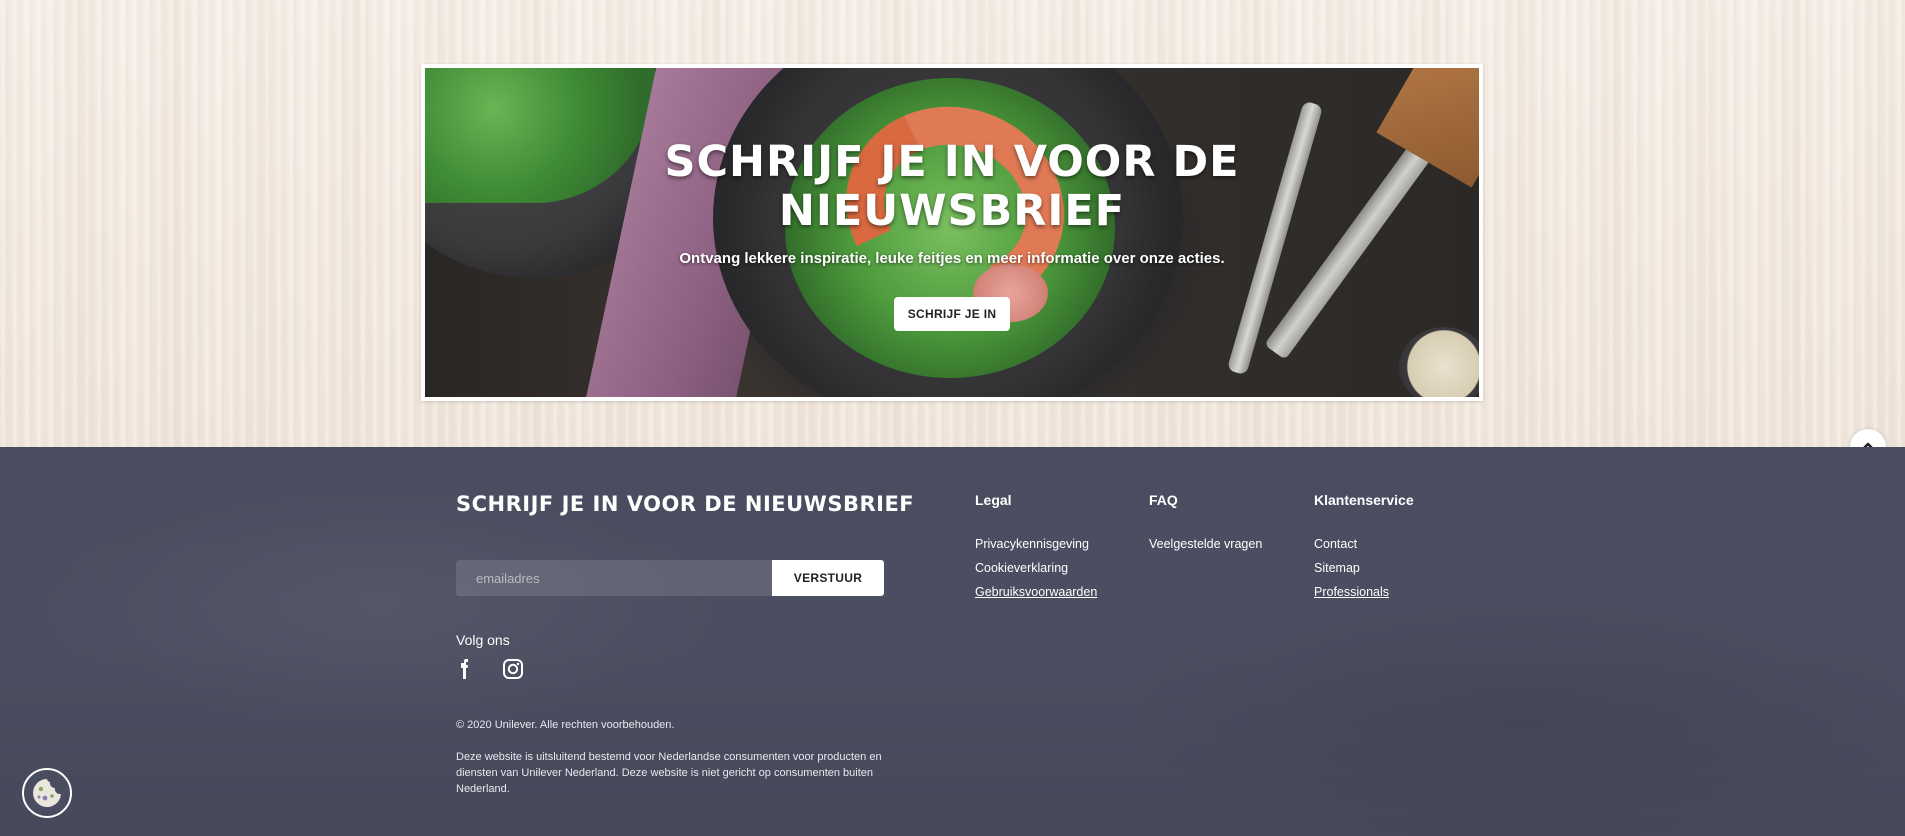 This screenshot has width=1905, height=836. Describe the element at coordinates (1335, 544) in the screenshot. I see `contact-link: Contact` at that location.